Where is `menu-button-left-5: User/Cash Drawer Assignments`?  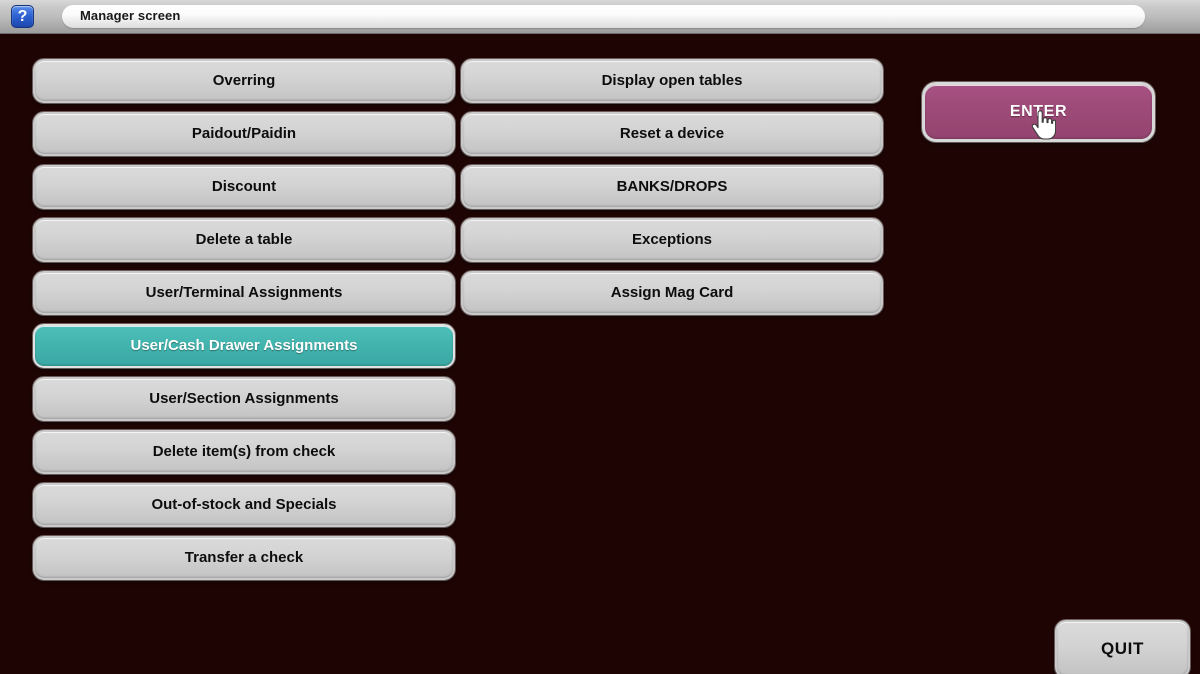 menu-button-left-5: User/Cash Drawer Assignments is located at coordinates (244, 346).